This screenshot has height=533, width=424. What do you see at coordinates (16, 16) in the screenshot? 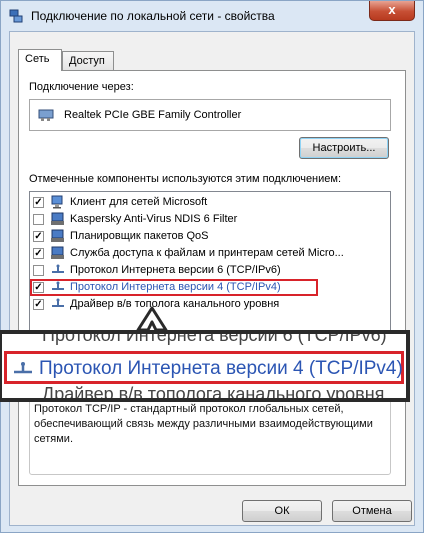
I see `network-connection-icon` at bounding box center [16, 16].